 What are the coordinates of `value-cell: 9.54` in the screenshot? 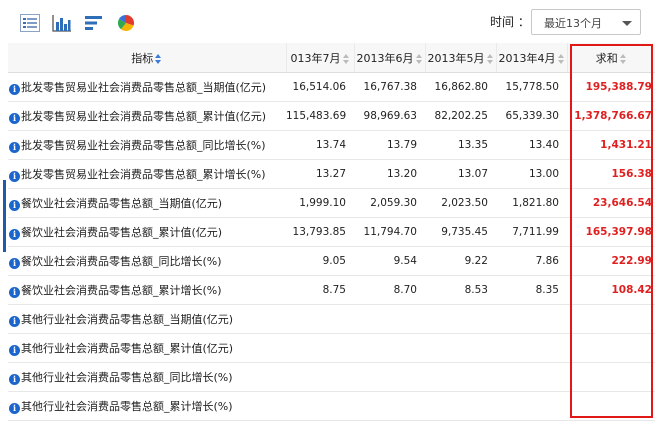 It's located at (389, 261).